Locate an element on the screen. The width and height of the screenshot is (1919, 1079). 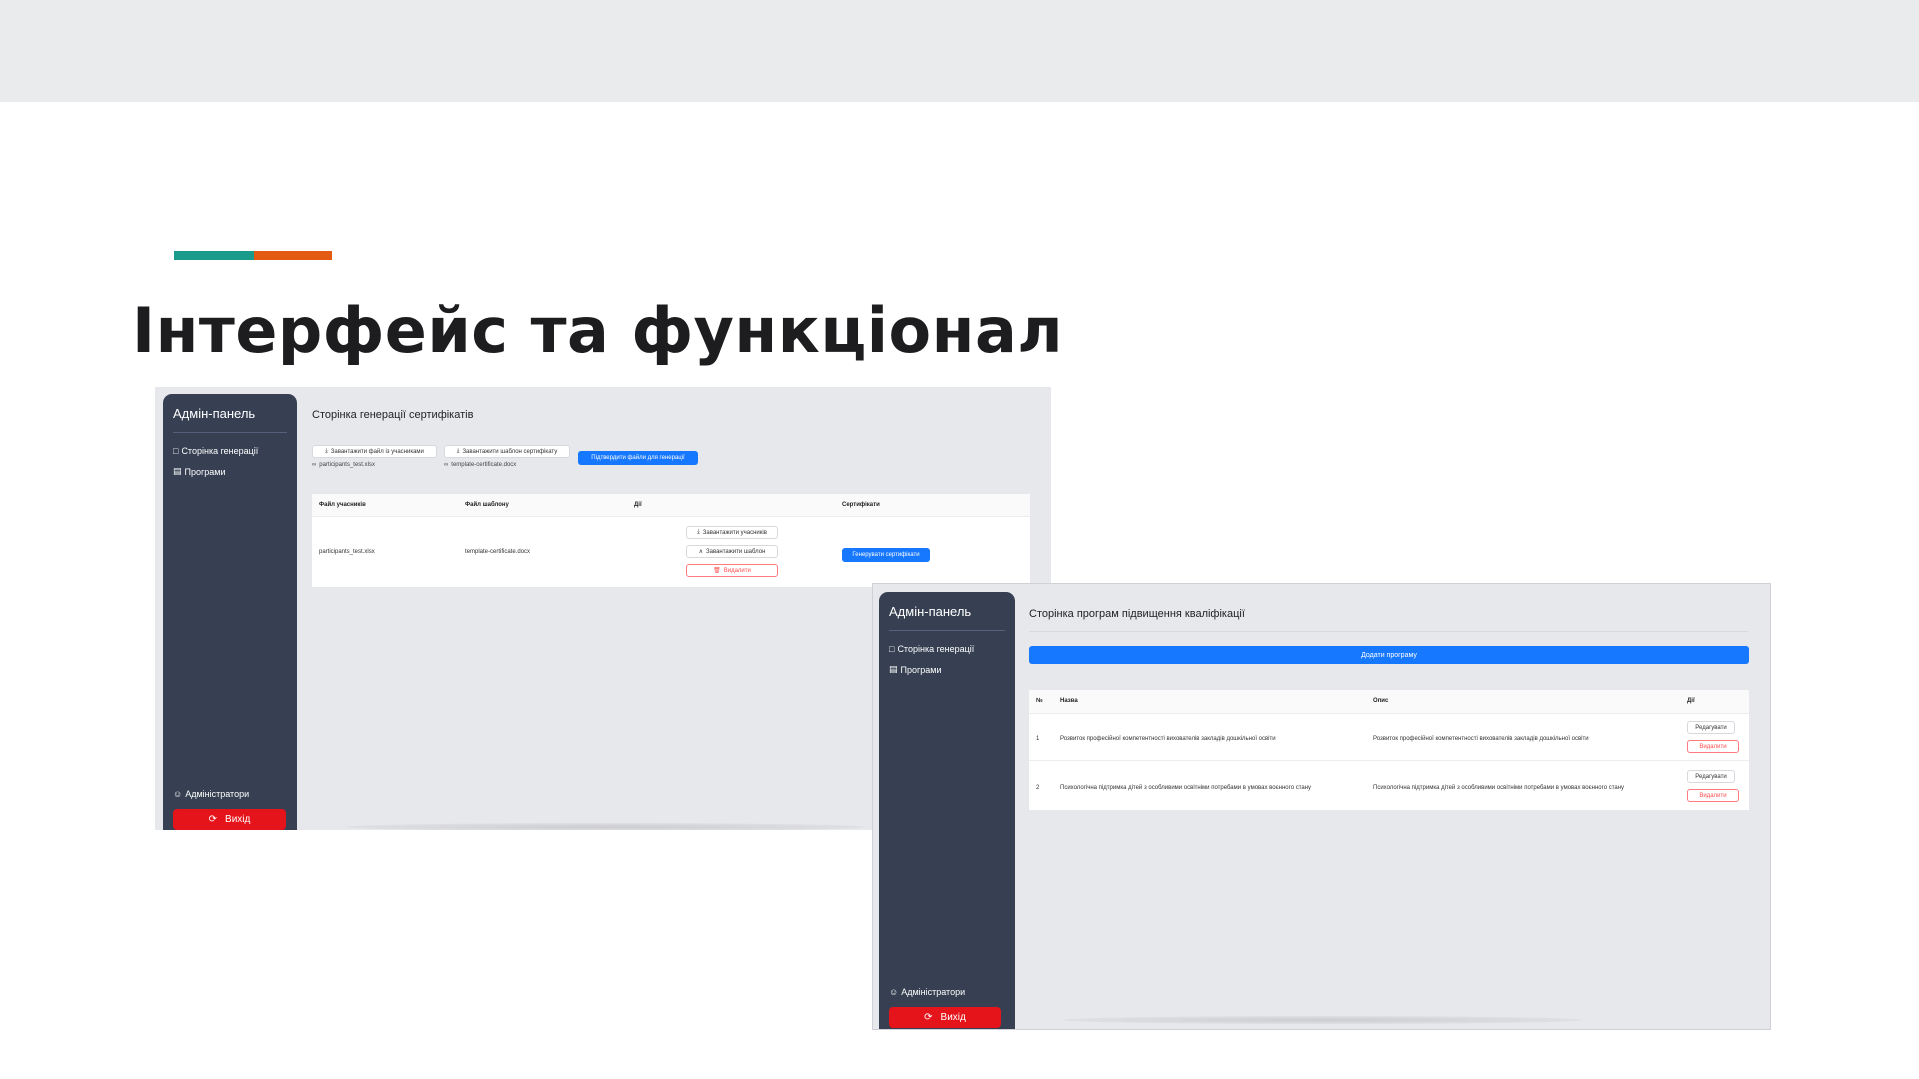
trash-icon: 🗑 is located at coordinates (717, 571).